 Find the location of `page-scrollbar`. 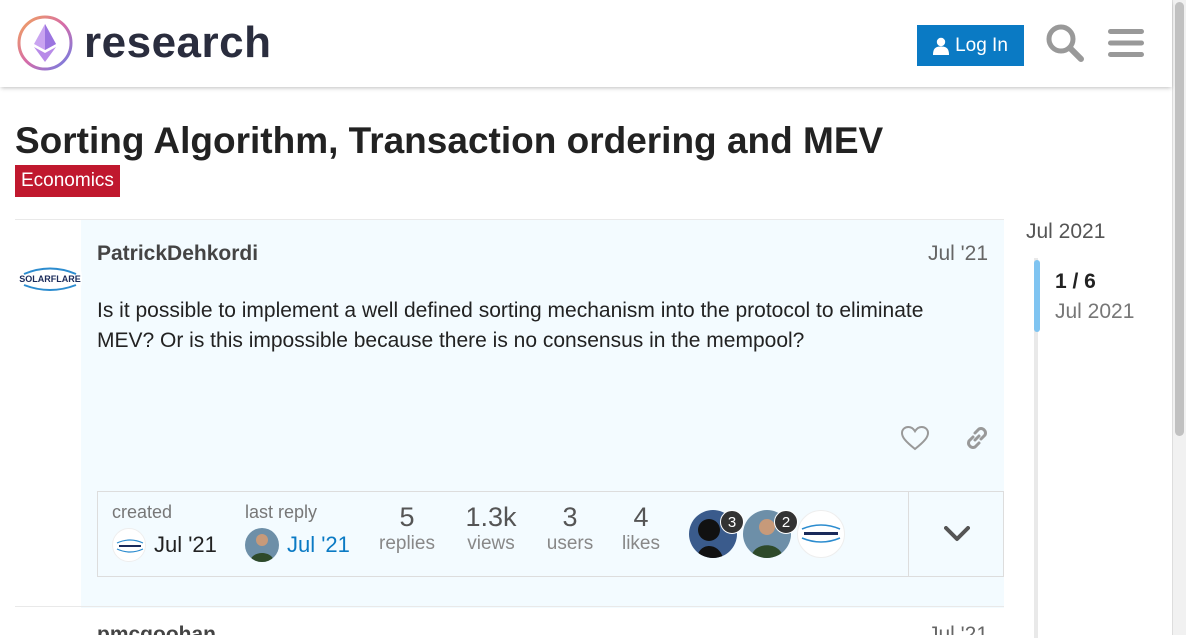

page-scrollbar is located at coordinates (1179, 317).